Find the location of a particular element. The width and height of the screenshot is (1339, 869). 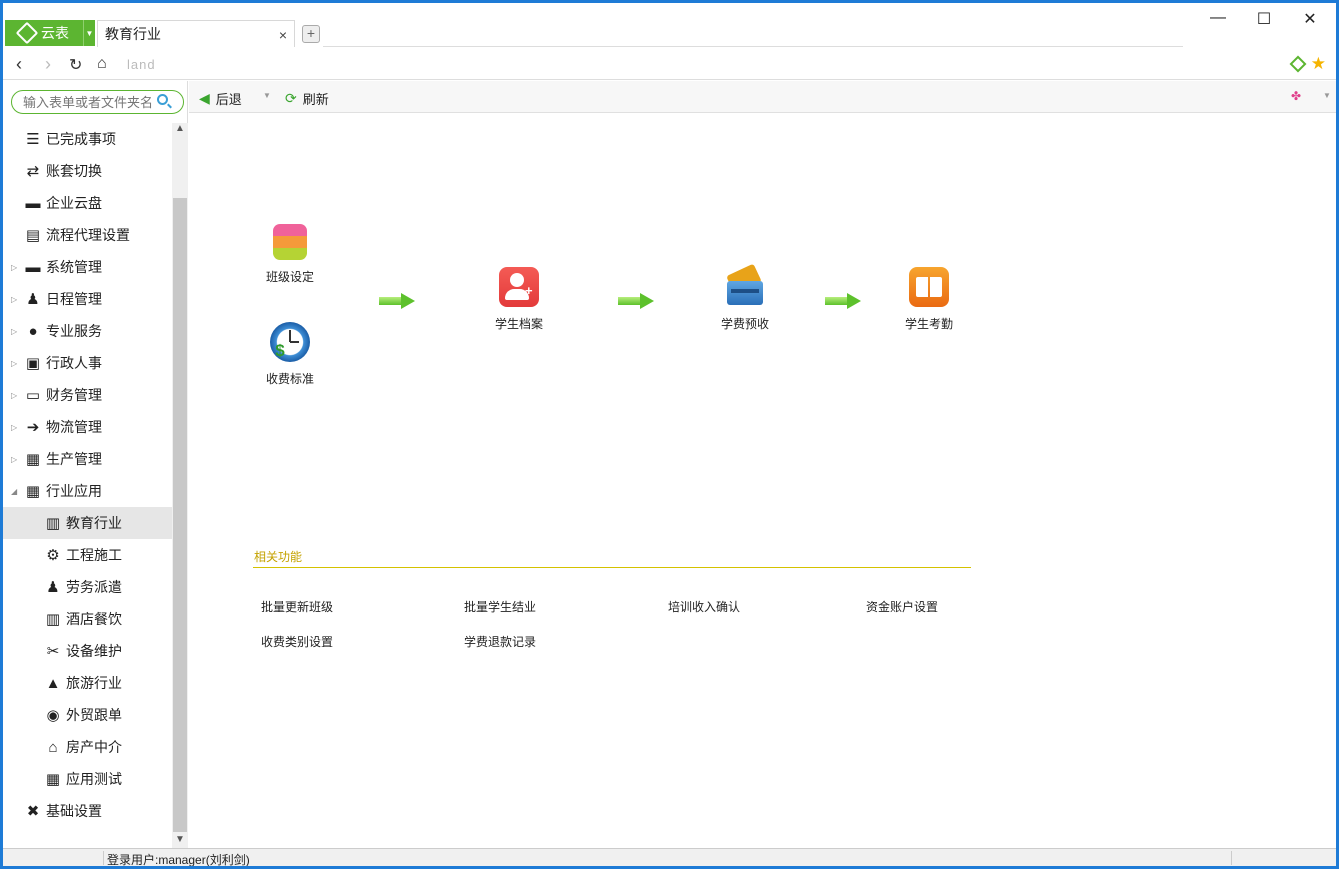

favorite-star-icon: ★ is located at coordinates (1318, 64).